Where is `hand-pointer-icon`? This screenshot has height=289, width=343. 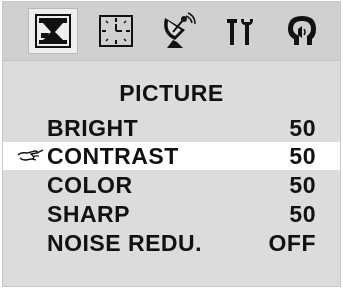 hand-pointer-icon is located at coordinates (30, 155).